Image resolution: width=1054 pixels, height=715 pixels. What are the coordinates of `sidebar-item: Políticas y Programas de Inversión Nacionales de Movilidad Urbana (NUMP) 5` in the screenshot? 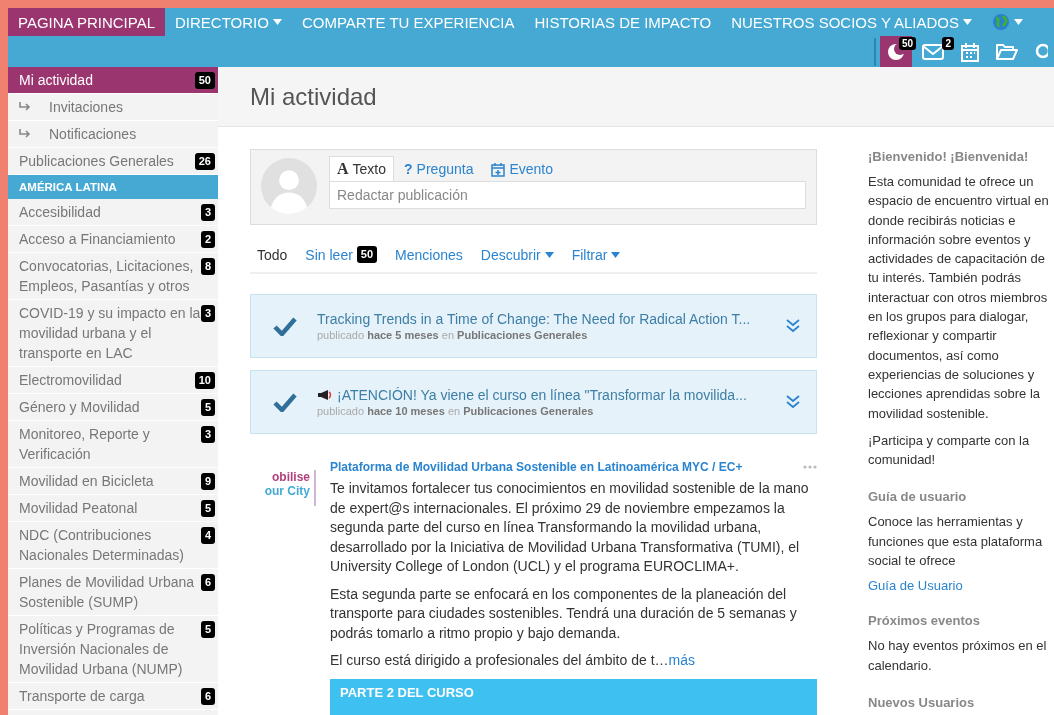 It's located at (113, 649).